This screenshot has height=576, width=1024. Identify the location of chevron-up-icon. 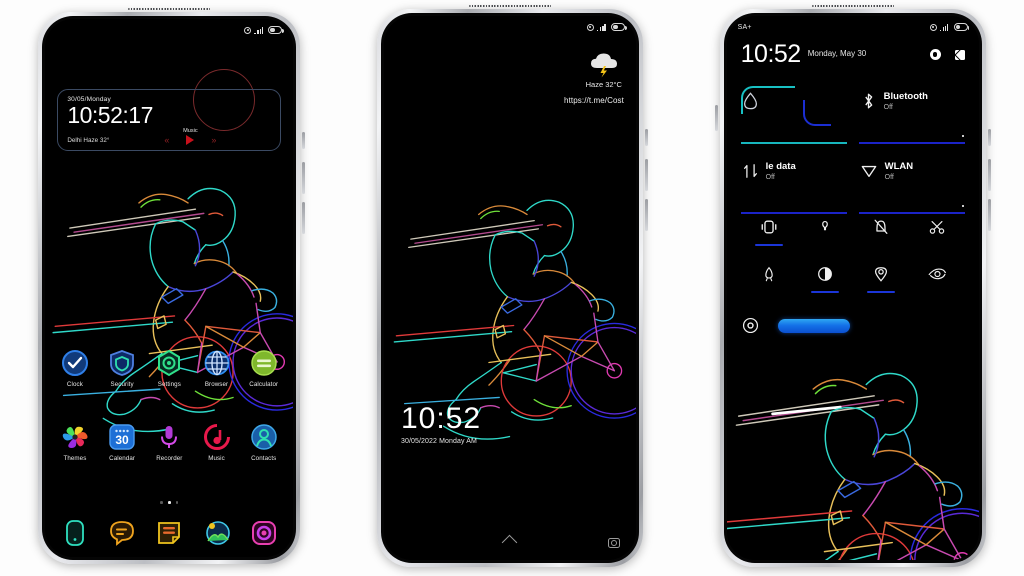
(510, 542).